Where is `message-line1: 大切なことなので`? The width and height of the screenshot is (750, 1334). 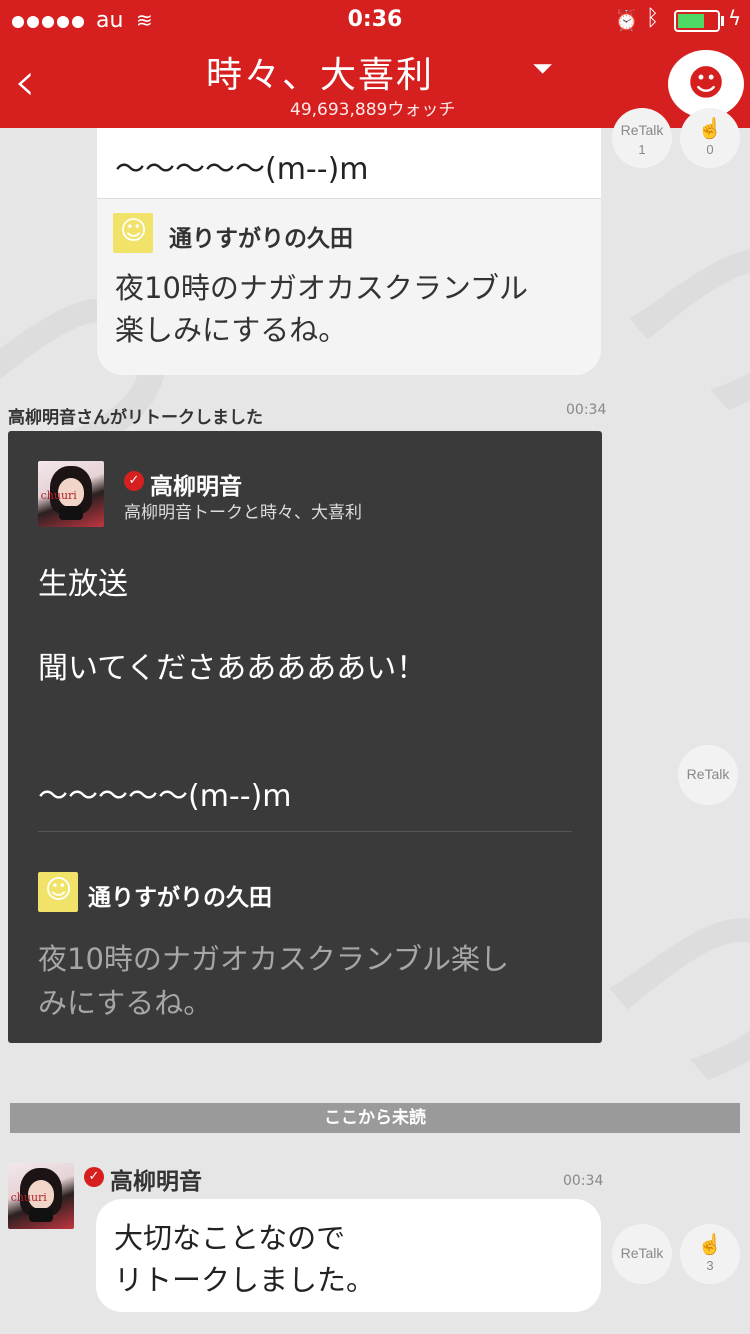 message-line1: 大切なことなので is located at coordinates (230, 1238).